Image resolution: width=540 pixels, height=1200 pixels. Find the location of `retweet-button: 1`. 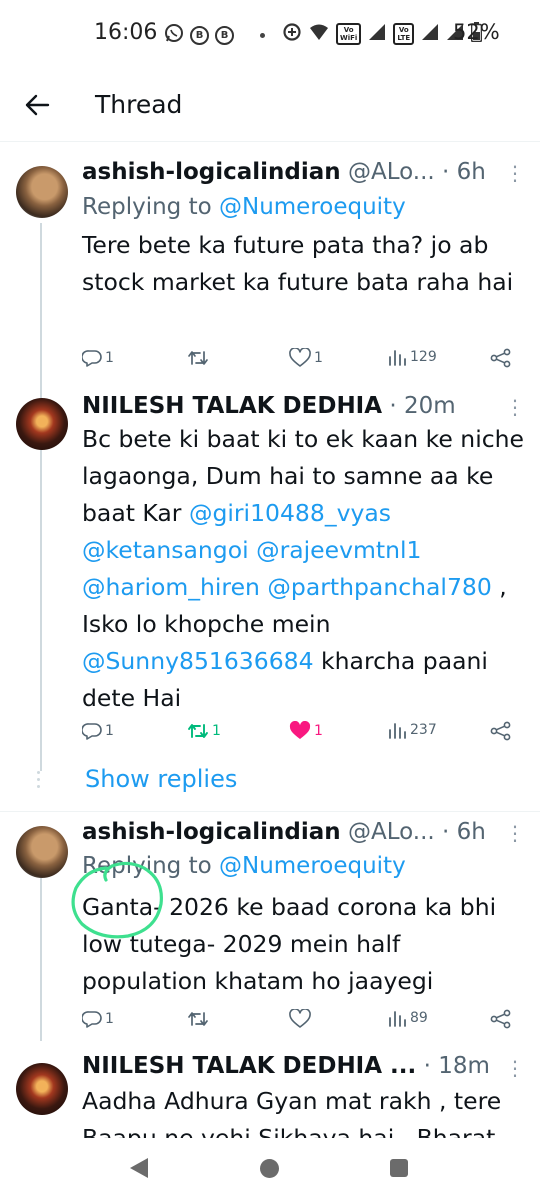

retweet-button: 1 is located at coordinates (204, 731).